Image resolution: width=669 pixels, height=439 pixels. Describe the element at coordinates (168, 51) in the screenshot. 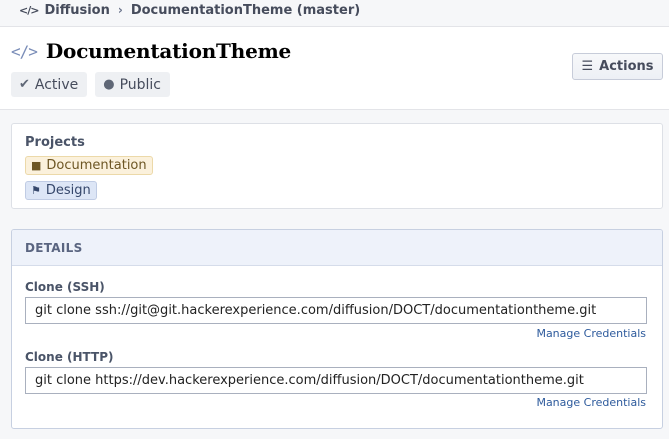

I see `page-title: DocumentationTheme` at that location.